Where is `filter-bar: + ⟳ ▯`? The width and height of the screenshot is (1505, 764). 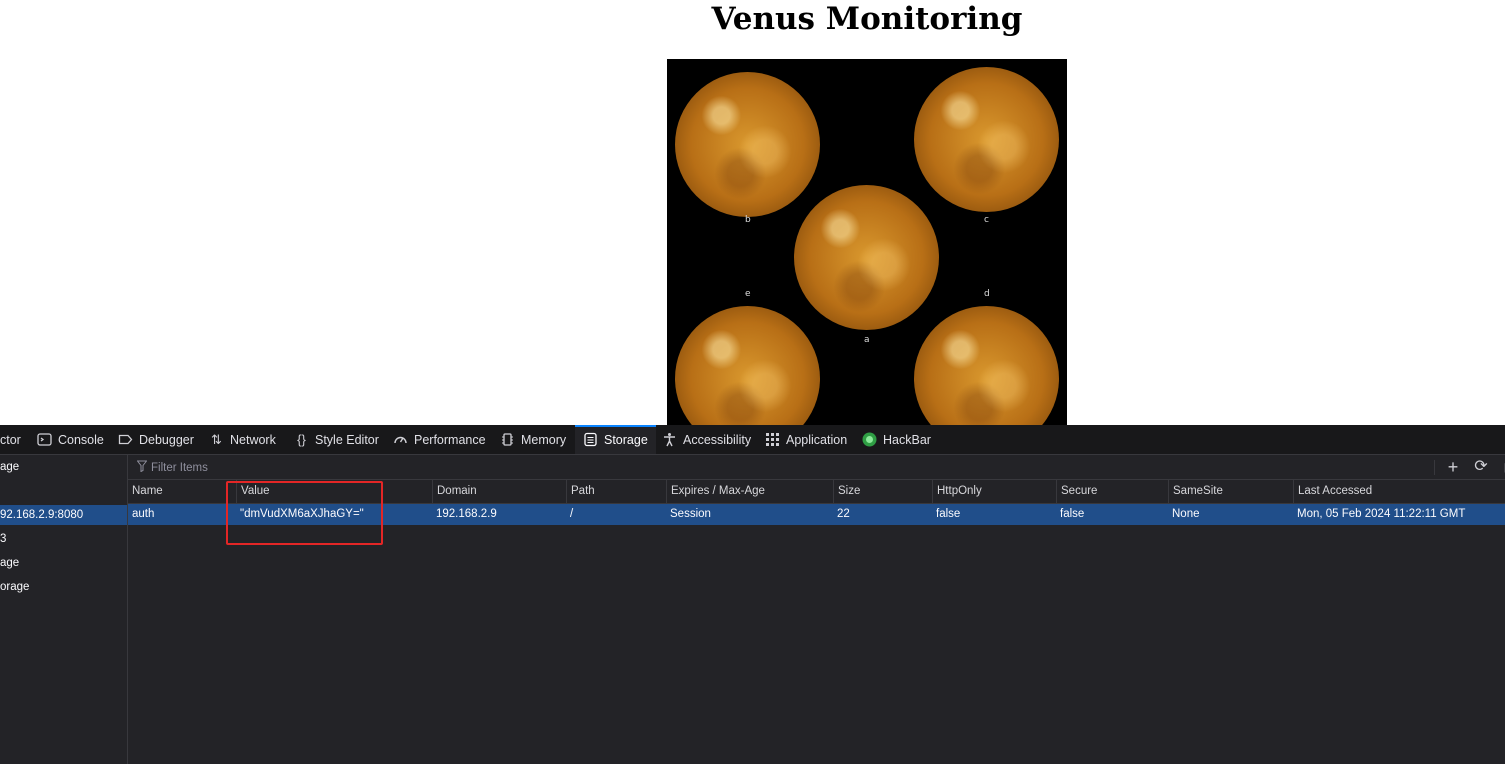
filter-bar: + ⟳ ▯ is located at coordinates (816, 467).